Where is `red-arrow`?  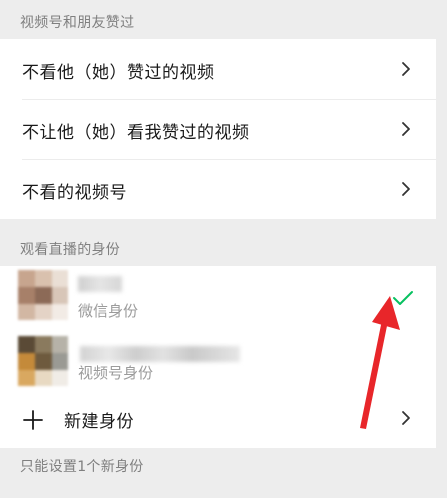
red-arrow is located at coordinates (380, 362).